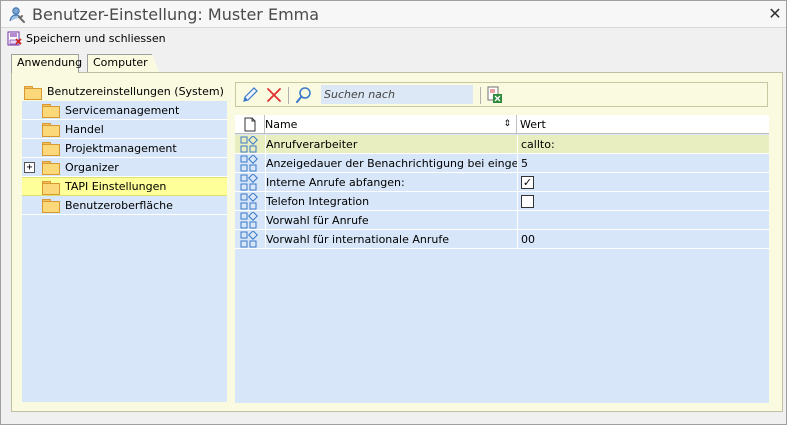  I want to click on user-settings-icon, so click(17, 15).